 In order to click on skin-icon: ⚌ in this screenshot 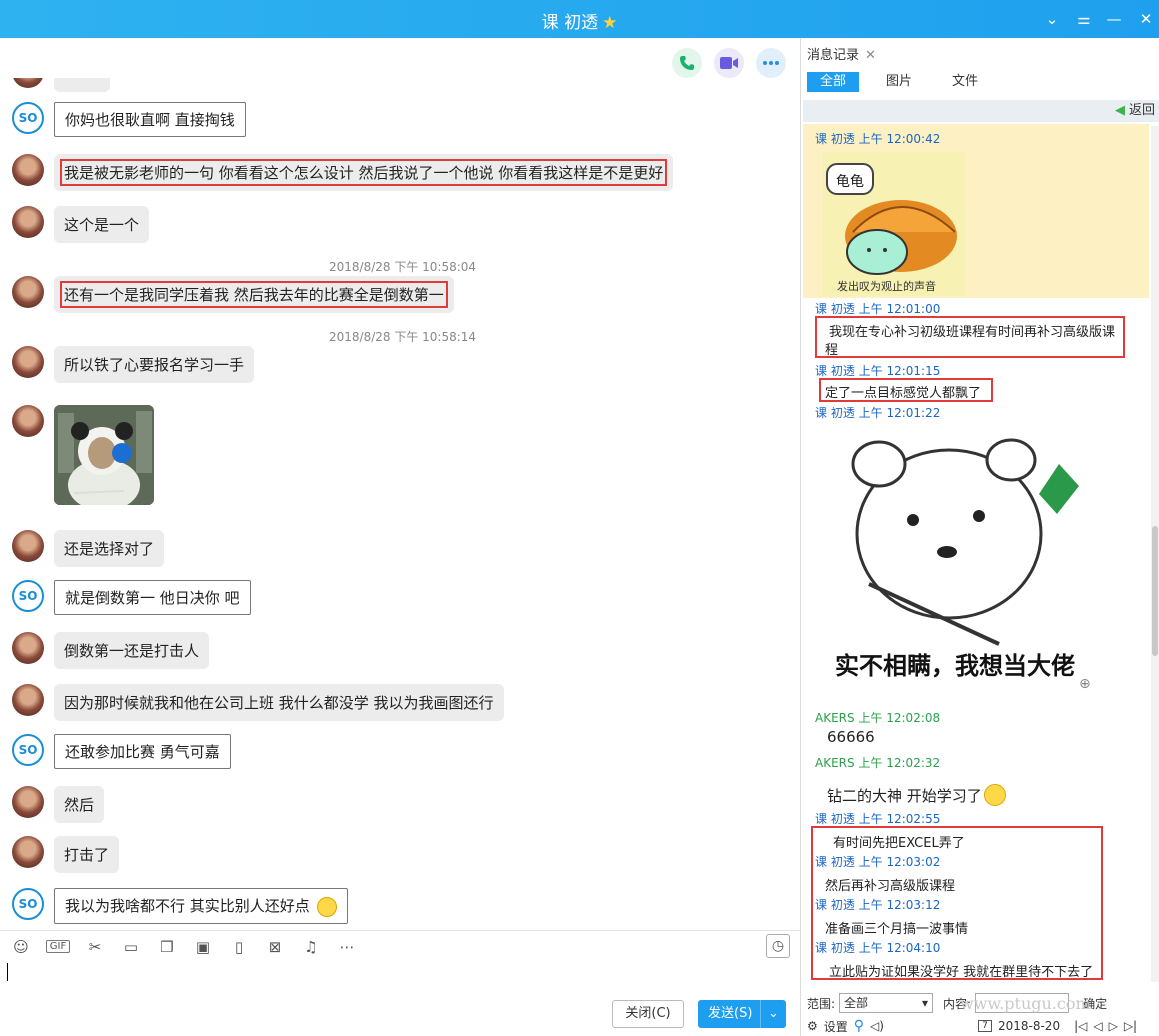, I will do `click(1084, 19)`.